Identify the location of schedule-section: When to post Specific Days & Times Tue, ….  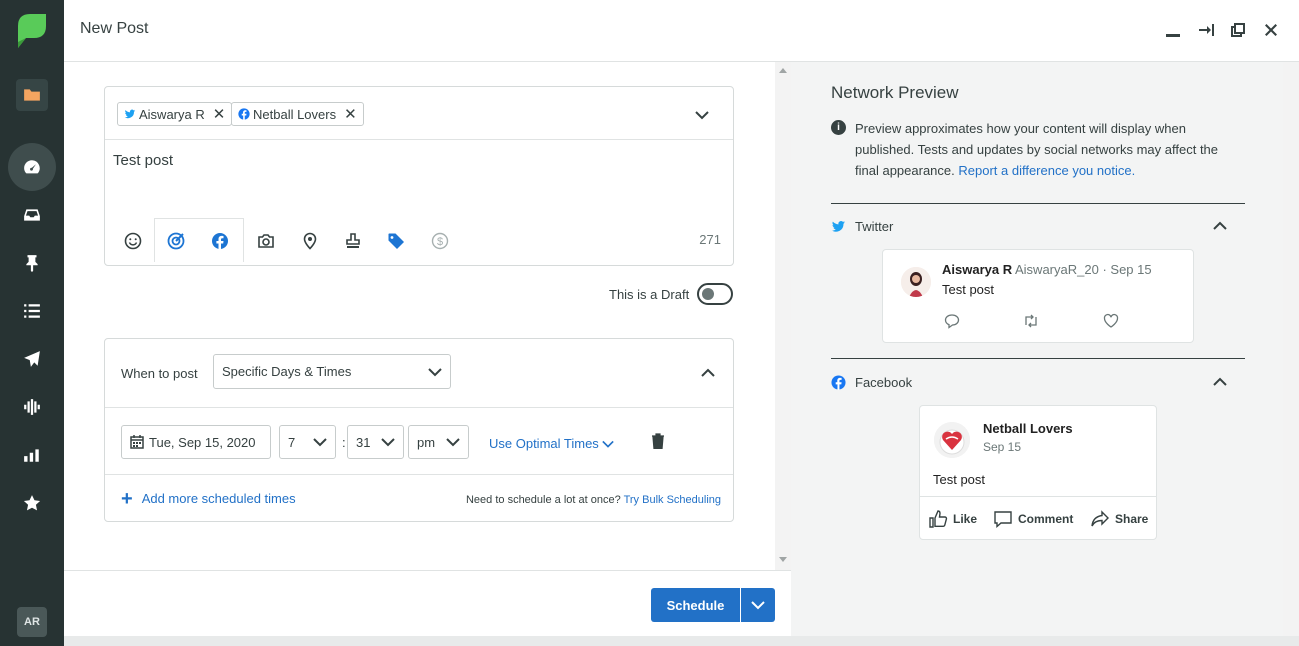
(419, 430).